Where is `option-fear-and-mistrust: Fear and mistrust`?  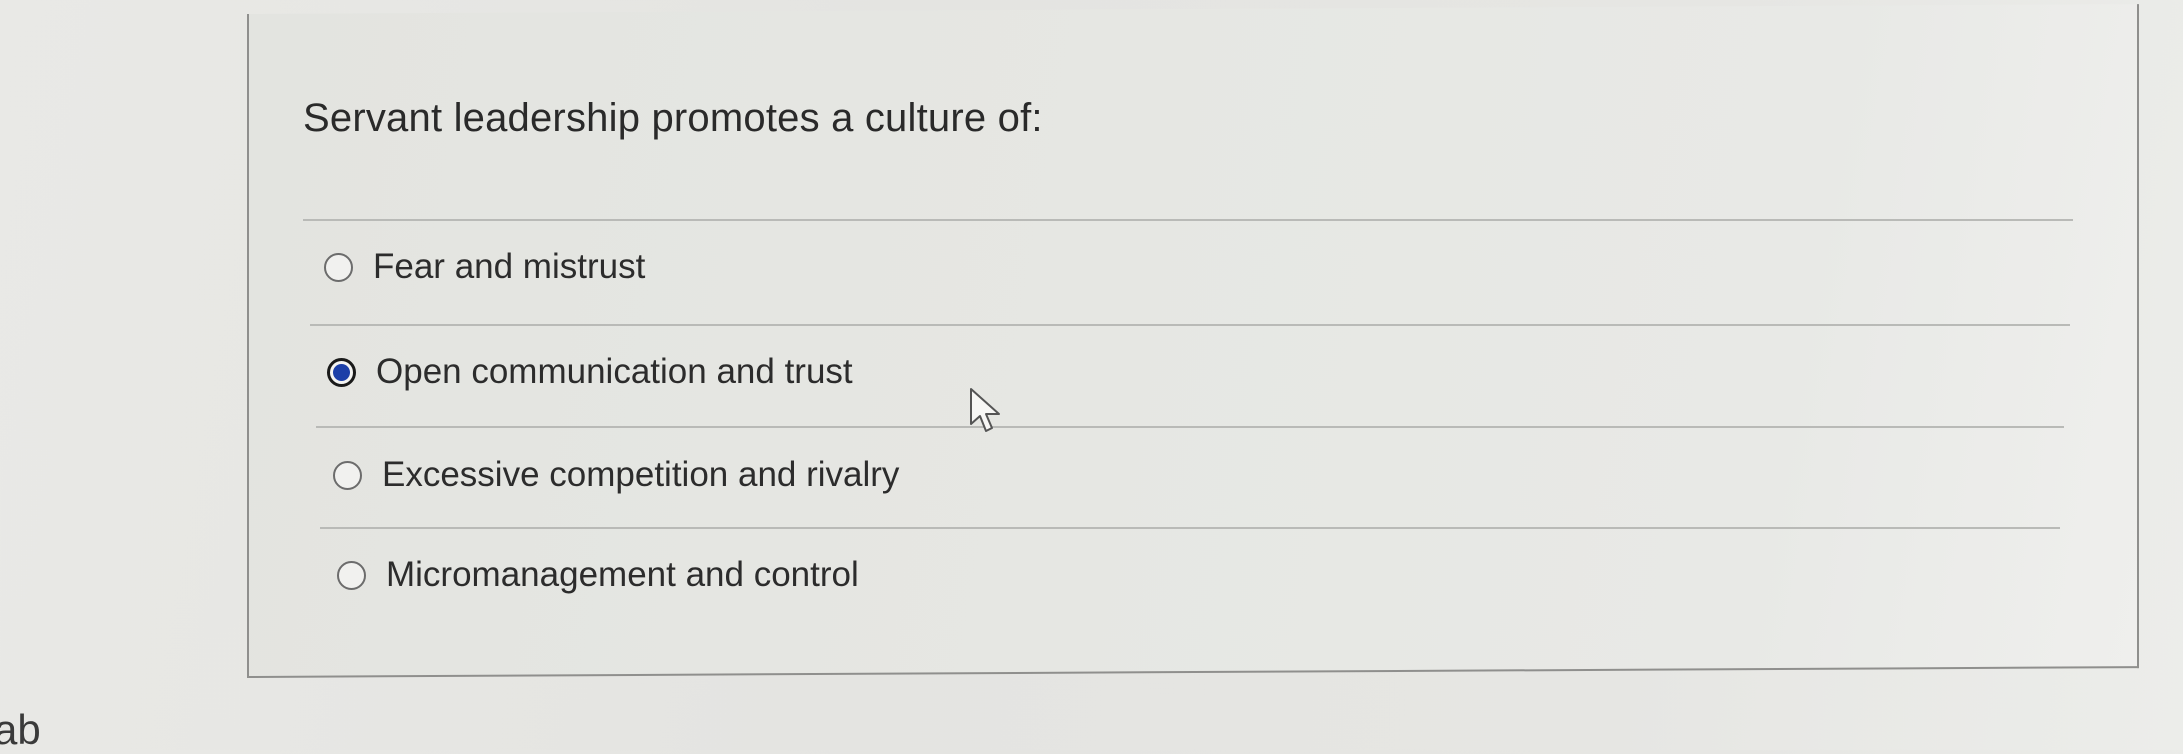 option-fear-and-mistrust: Fear and mistrust is located at coordinates (484, 267).